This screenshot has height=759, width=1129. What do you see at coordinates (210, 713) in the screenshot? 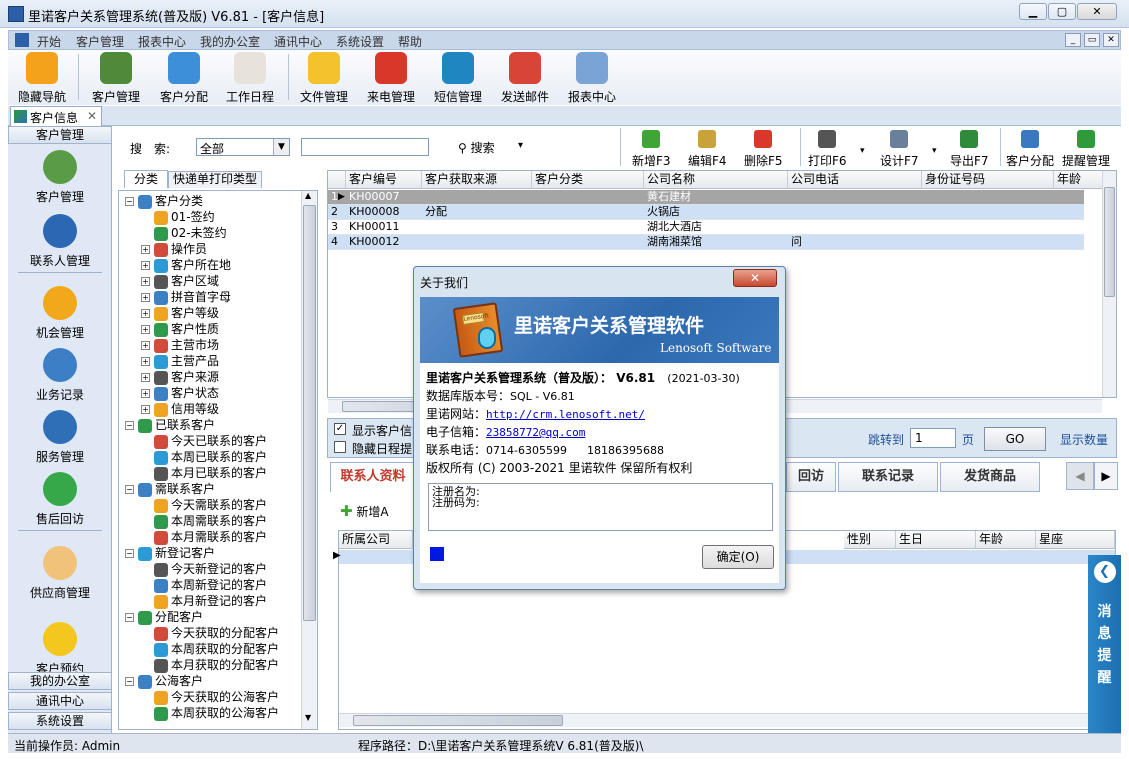
I see `tree-node: 本周获取的公海客户` at bounding box center [210, 713].